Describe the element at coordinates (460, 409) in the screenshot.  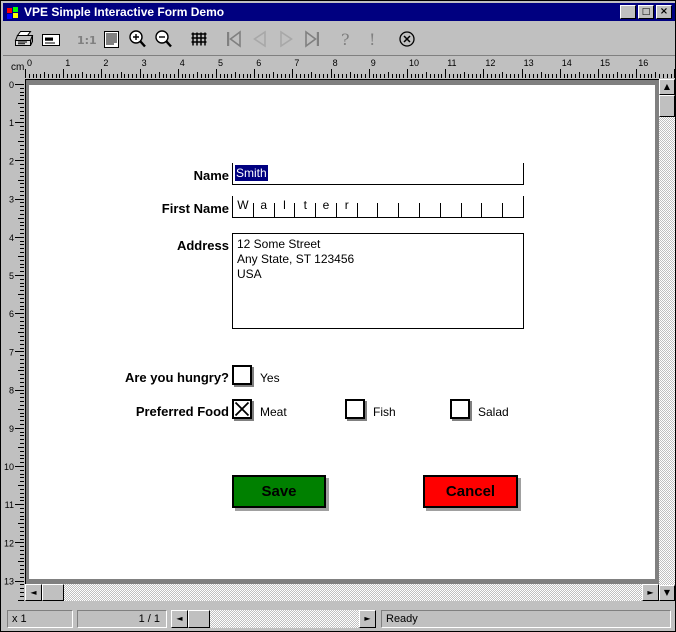
I see `checkbox-food-salad` at that location.